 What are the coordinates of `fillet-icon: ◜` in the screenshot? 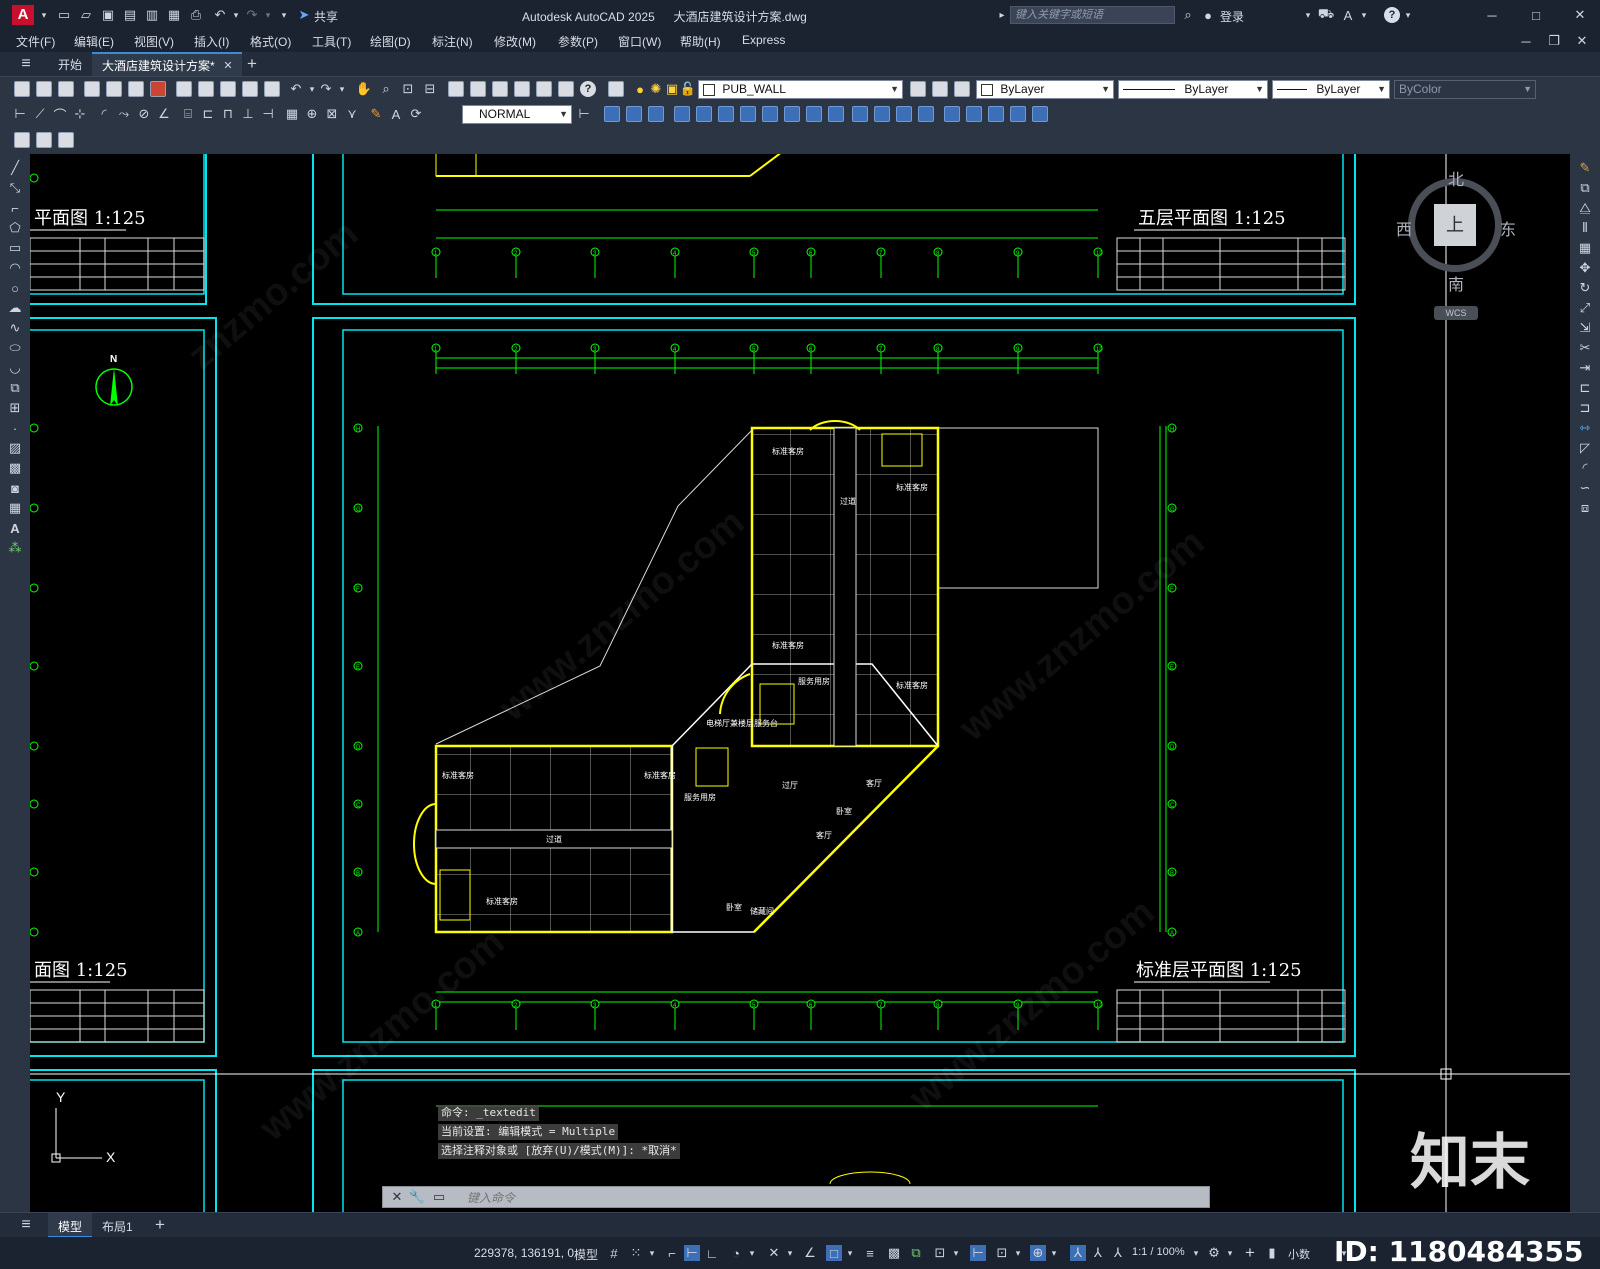 It's located at (1585, 468).